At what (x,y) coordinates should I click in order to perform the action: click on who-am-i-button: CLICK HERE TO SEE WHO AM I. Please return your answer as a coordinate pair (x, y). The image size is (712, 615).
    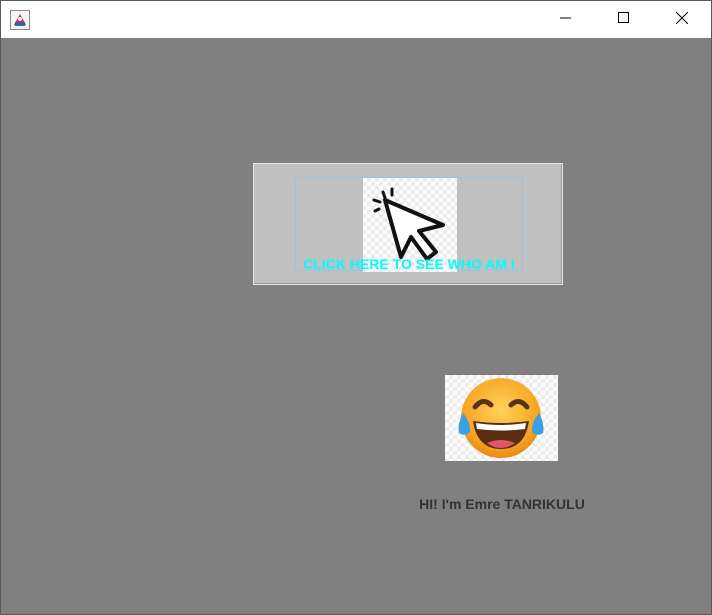
    Looking at the image, I should click on (408, 224).